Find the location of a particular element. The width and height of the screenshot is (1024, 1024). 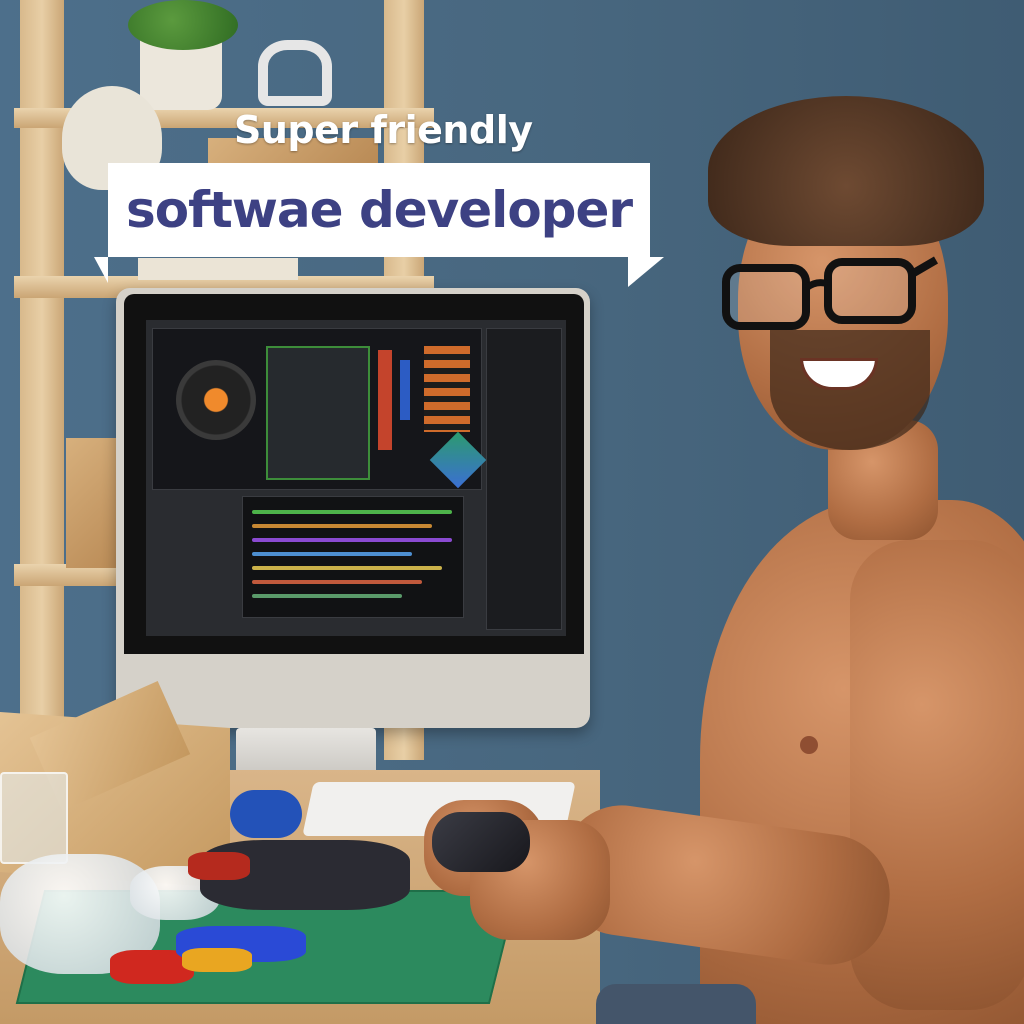

banner-fold-left is located at coordinates (101, 270).